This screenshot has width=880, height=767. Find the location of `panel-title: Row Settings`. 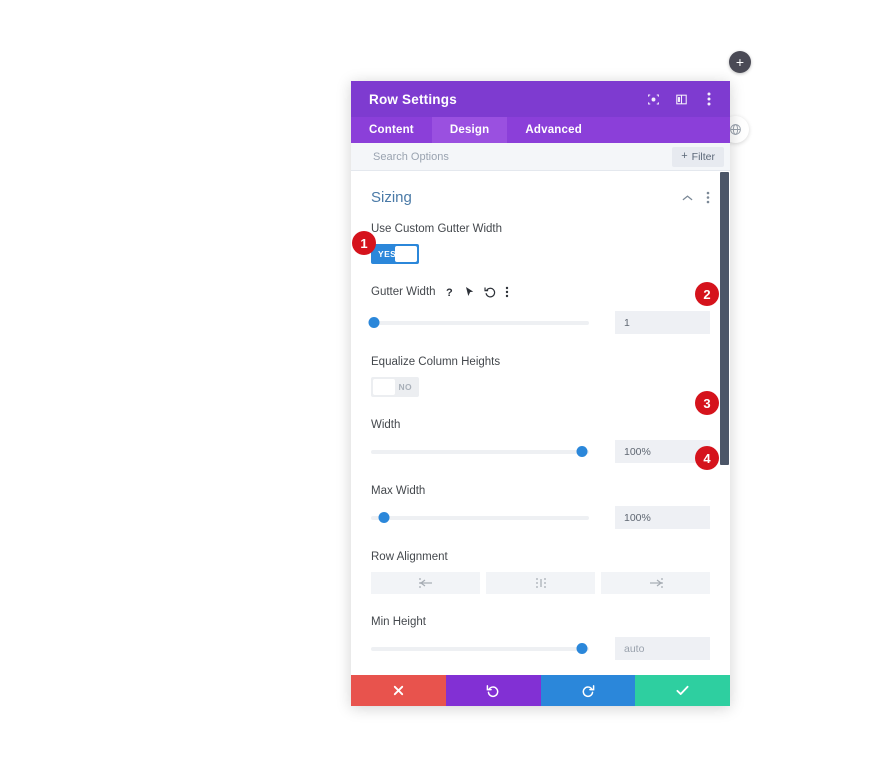

panel-title: Row Settings is located at coordinates (413, 99).